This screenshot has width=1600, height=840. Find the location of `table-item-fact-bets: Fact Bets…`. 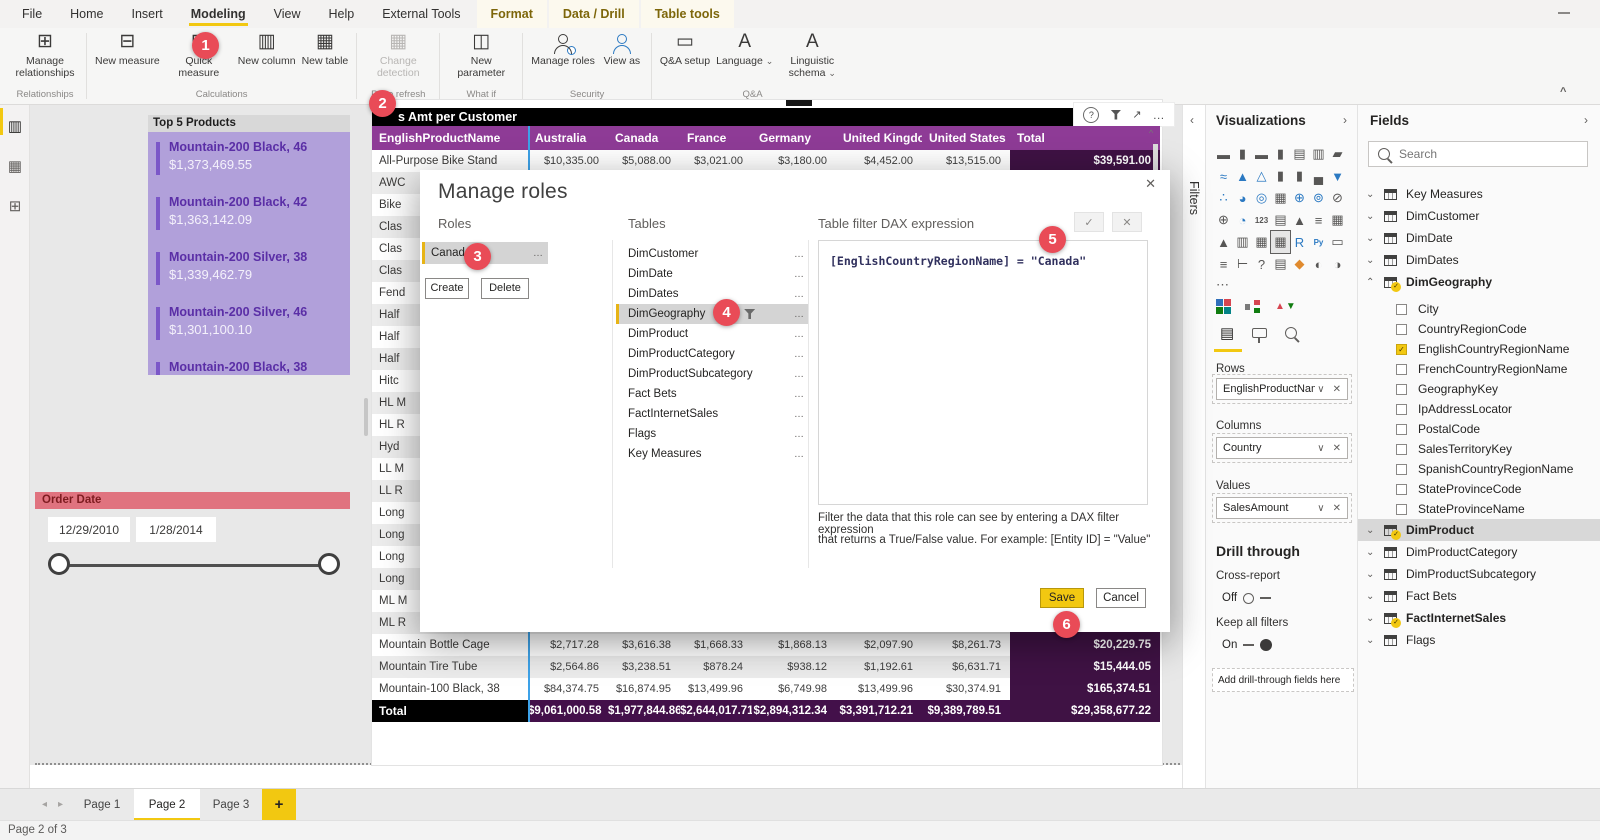

table-item-fact-bets: Fact Bets… is located at coordinates (712, 394).